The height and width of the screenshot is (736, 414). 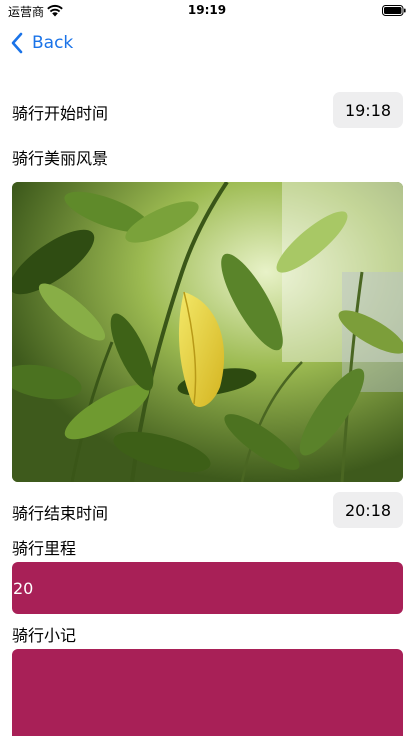 I want to click on battery-icon, so click(x=394, y=10).